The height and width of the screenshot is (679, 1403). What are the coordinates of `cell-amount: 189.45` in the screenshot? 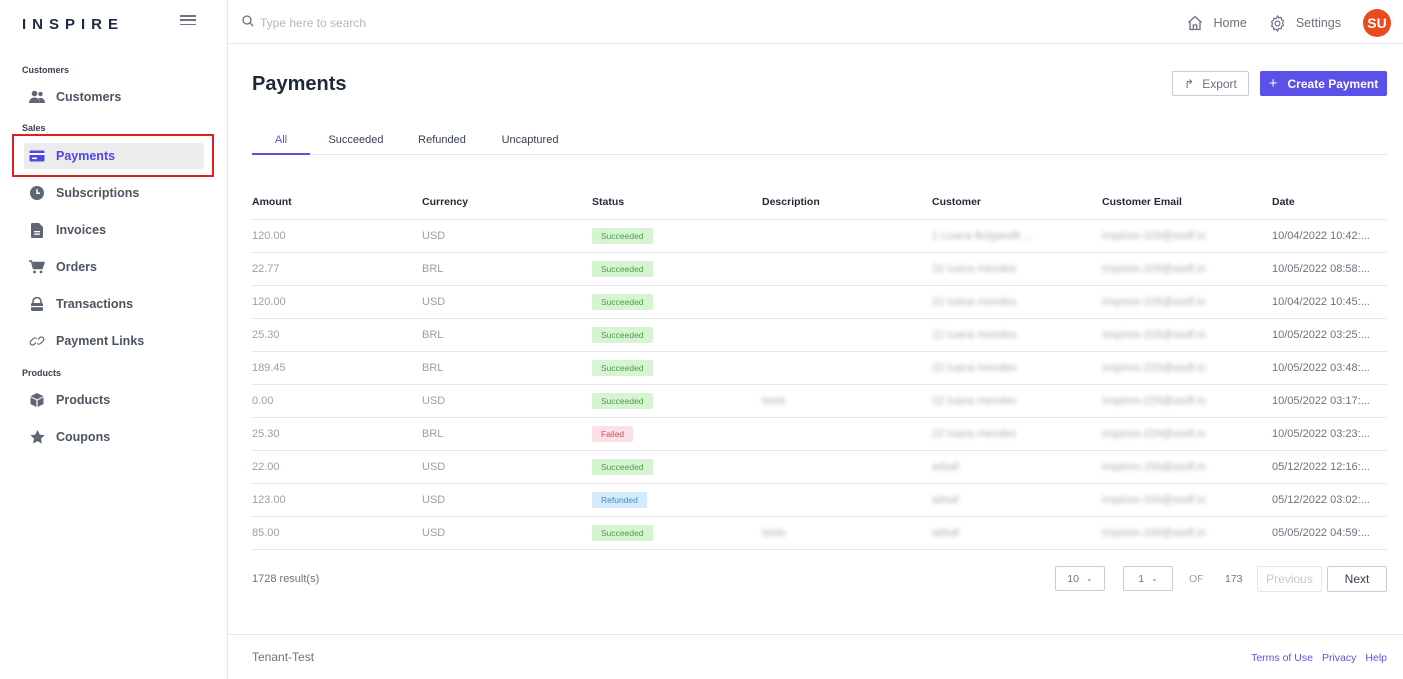 It's located at (337, 368).